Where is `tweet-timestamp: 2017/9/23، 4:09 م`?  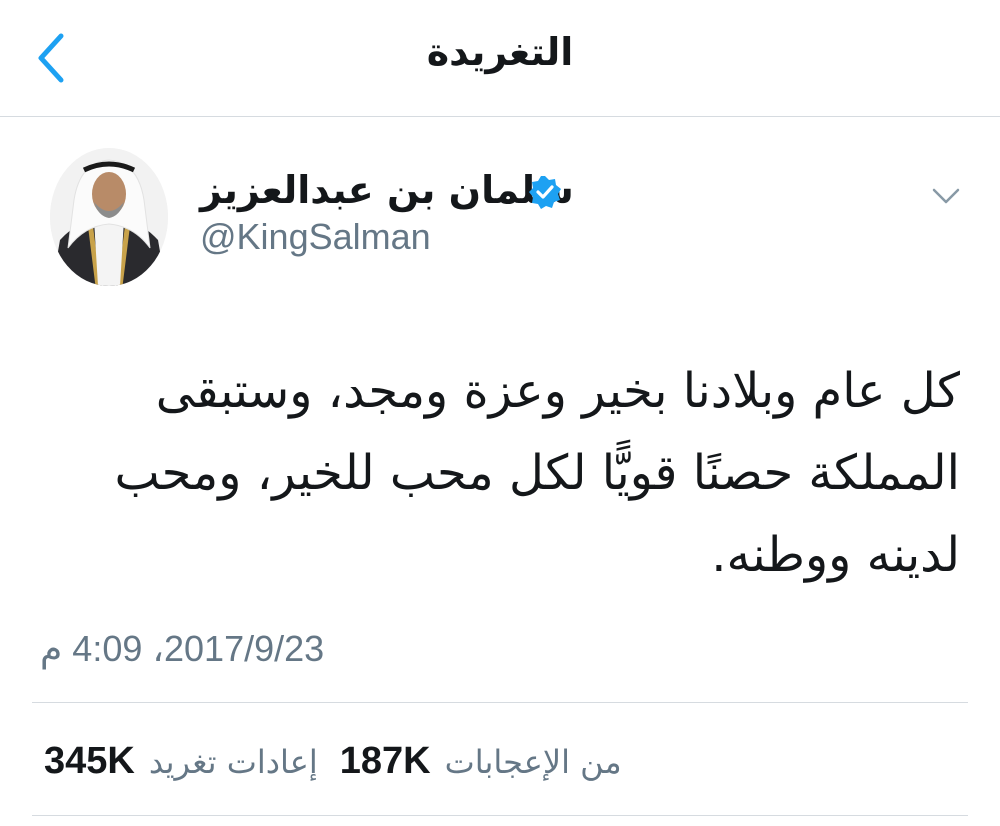 tweet-timestamp: 2017/9/23، 4:09 م is located at coordinates (182, 648).